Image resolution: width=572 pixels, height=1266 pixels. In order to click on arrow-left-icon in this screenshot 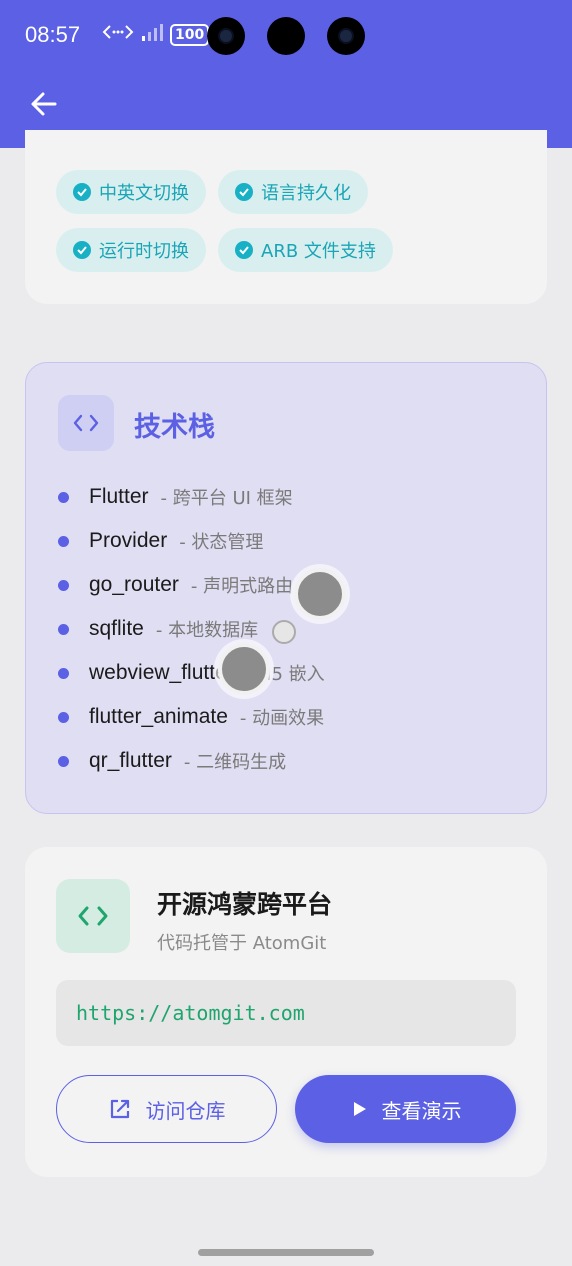, I will do `click(44, 104)`.